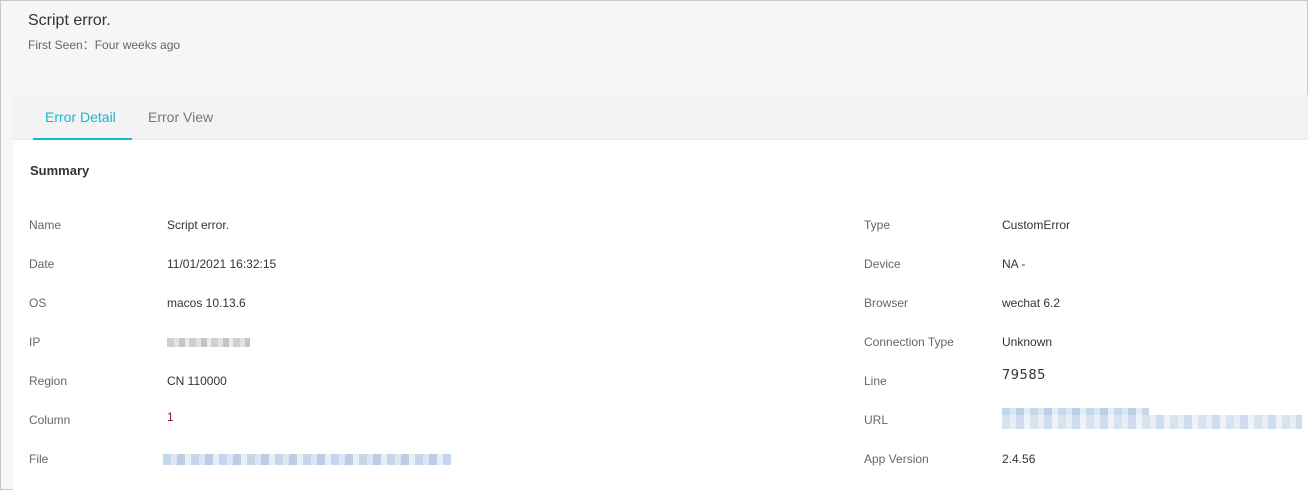 This screenshot has height=490, width=1308. I want to click on field-value: CustomError, so click(1036, 225).